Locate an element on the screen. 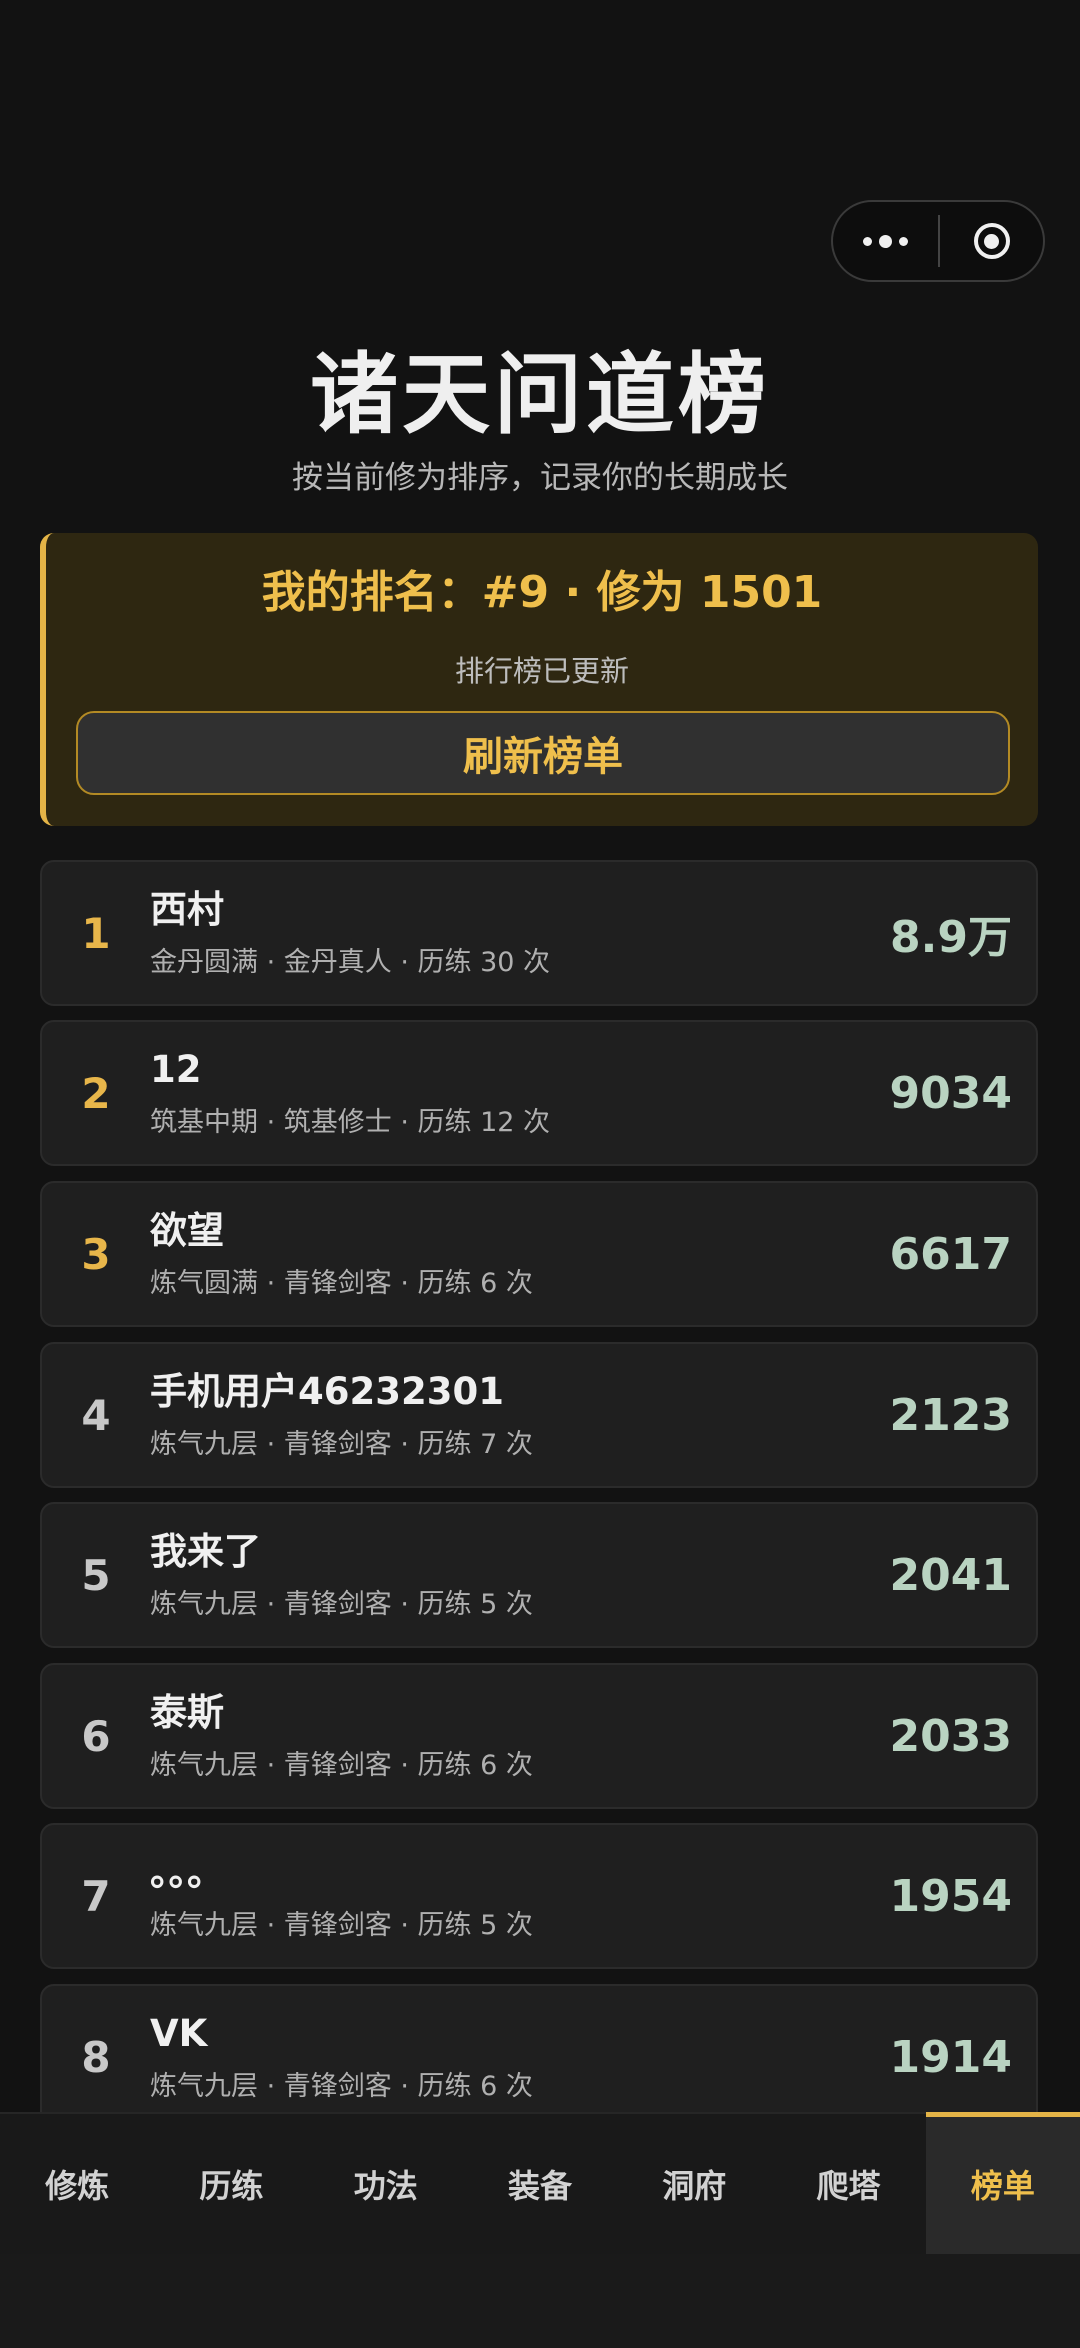 The width and height of the screenshot is (1080, 2348). bottom-tab-bar: 修炼 历练 功法 装备 洞府 爬塔 榜单 is located at coordinates (540, 2183).